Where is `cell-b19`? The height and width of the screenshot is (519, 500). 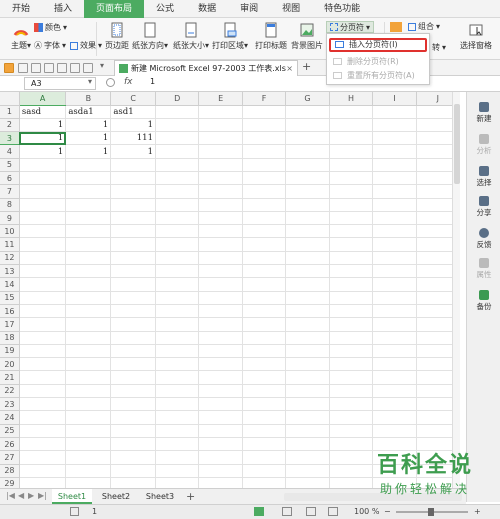 cell-b19 is located at coordinates (88, 351).